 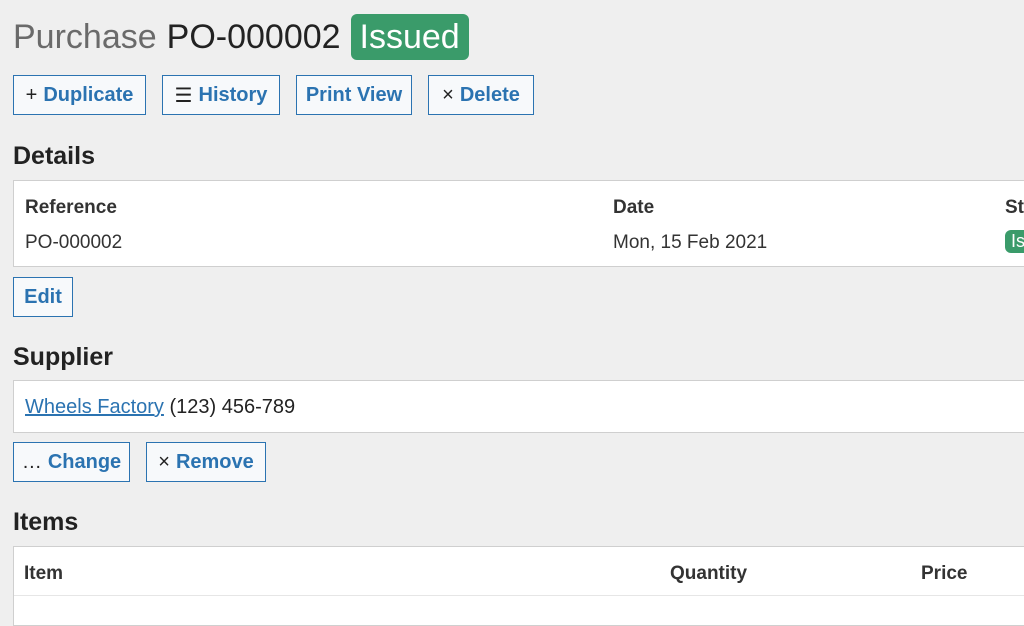 I want to click on reference-column: Reference PO-000002, so click(x=73, y=225).